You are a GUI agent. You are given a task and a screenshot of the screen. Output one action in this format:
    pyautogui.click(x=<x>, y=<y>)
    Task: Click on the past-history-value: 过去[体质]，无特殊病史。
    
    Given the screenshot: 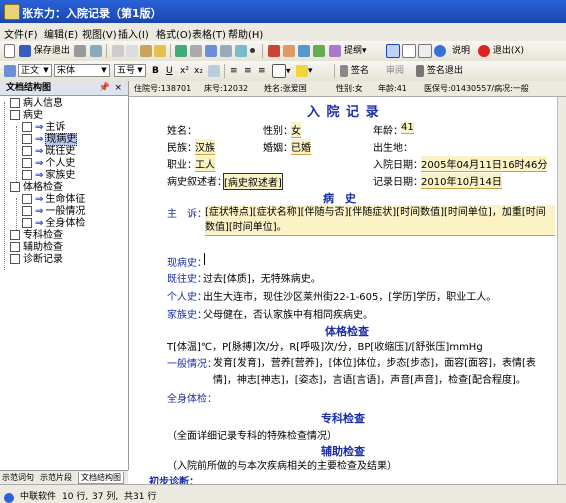 What is the action you would take?
    pyautogui.click(x=262, y=277)
    